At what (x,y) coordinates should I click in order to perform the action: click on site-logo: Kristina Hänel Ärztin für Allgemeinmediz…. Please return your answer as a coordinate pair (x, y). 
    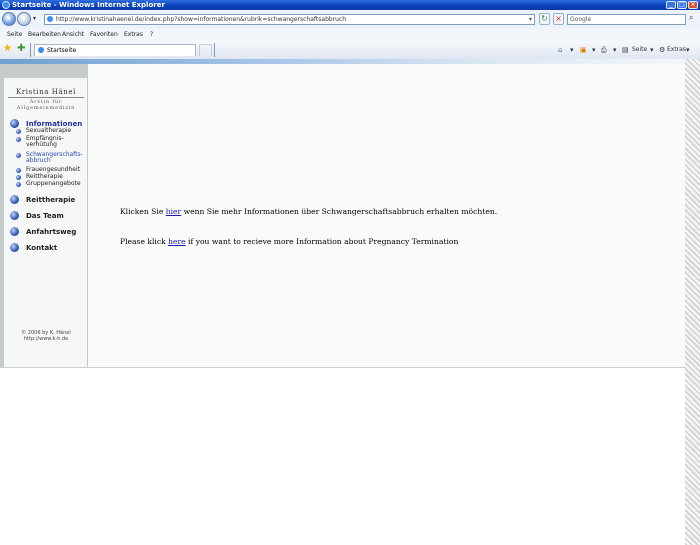
    Looking at the image, I should click on (46, 99).